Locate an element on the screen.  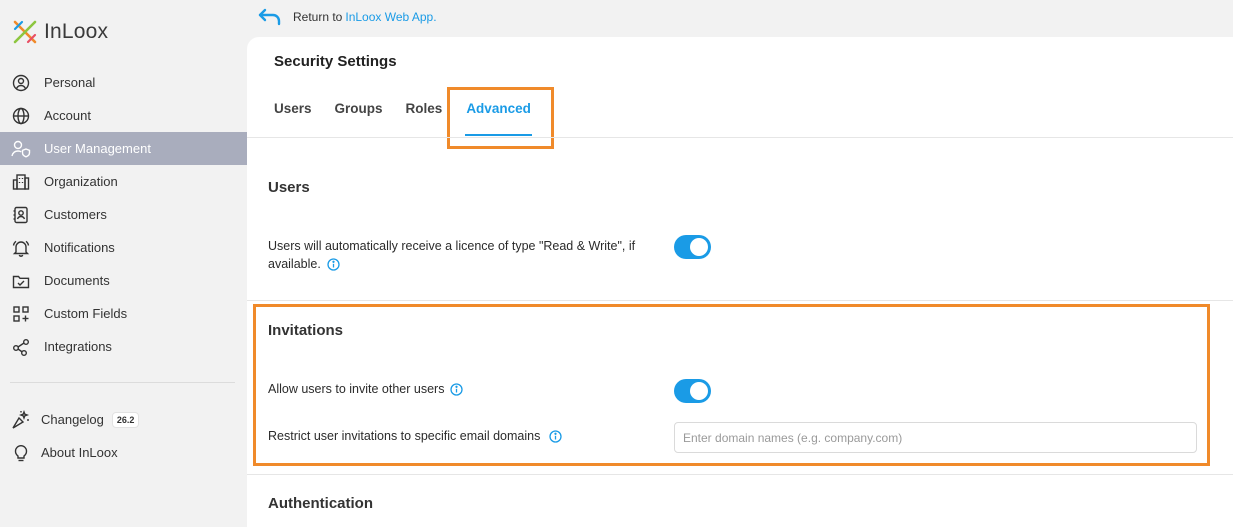
sidebar-item-account: Account is located at coordinates (123, 115).